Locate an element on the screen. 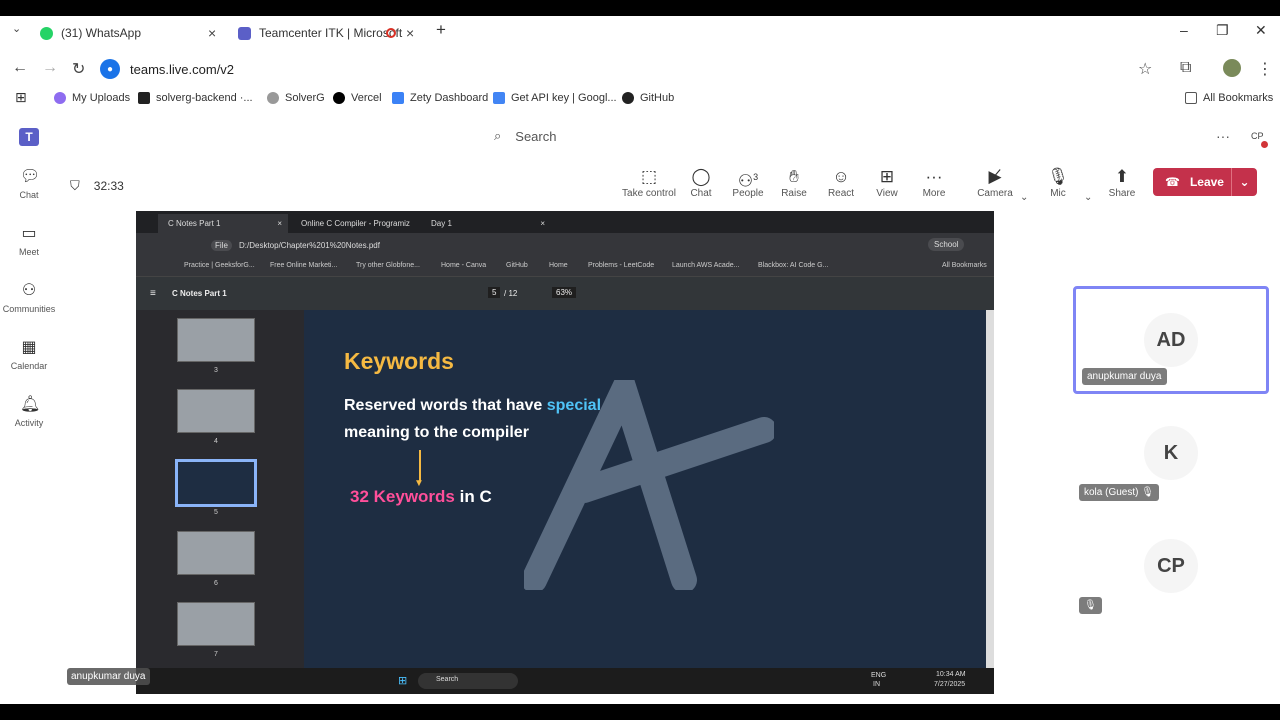 The image size is (1280, 720). meeting-timer: ⛉ 32:33 is located at coordinates (97, 185).